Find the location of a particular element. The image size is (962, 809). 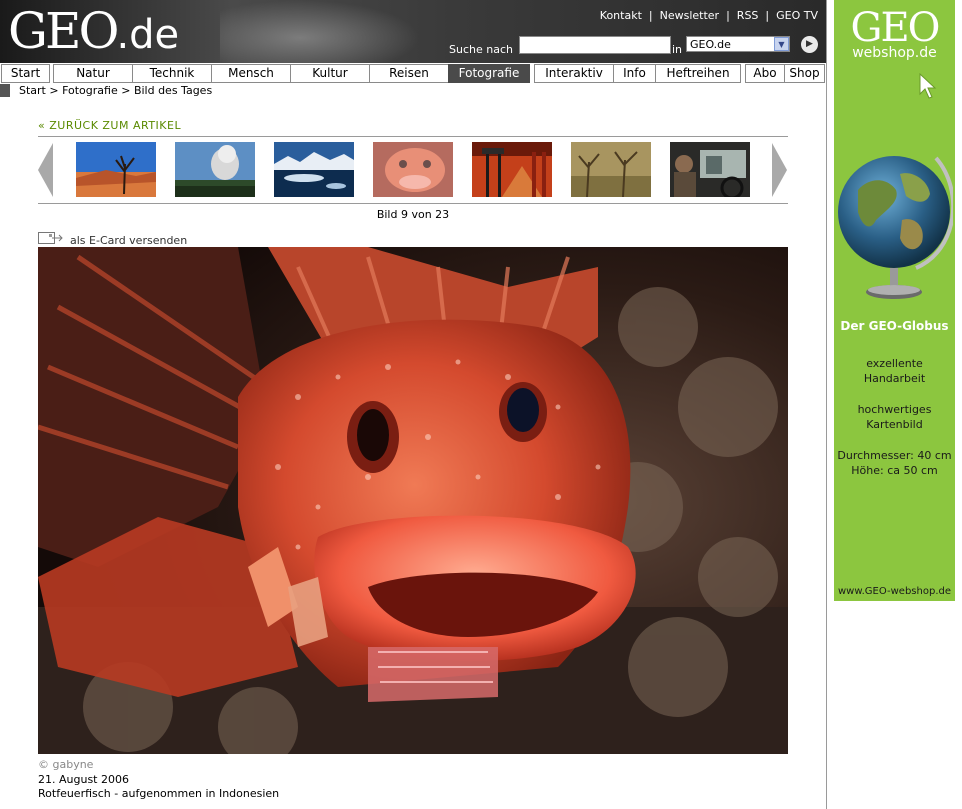

nav-mensch: Mensch is located at coordinates (251, 73).